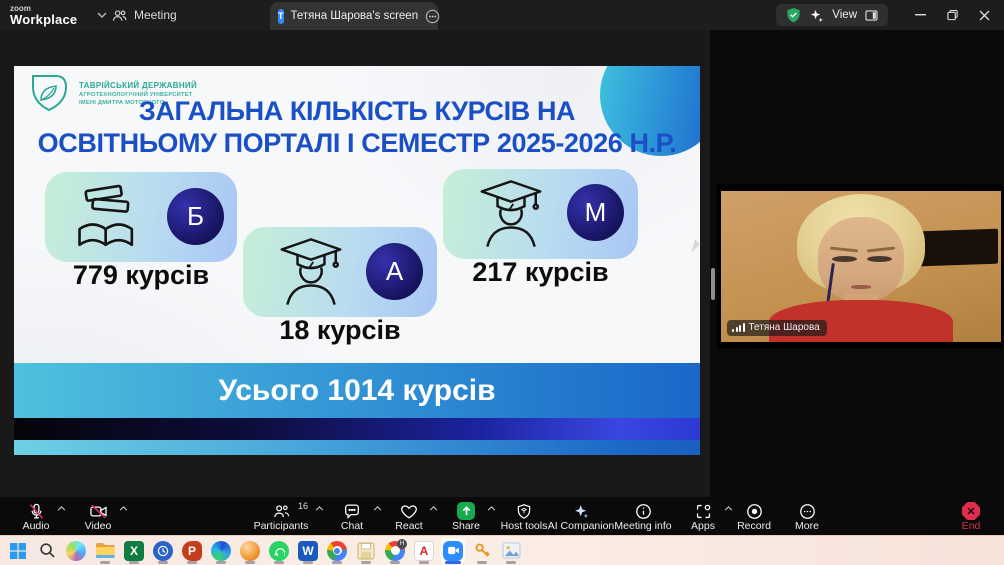 This screenshot has height=565, width=1004. Describe the element at coordinates (816, 15) in the screenshot. I see `ai-sparkle-icon` at that location.